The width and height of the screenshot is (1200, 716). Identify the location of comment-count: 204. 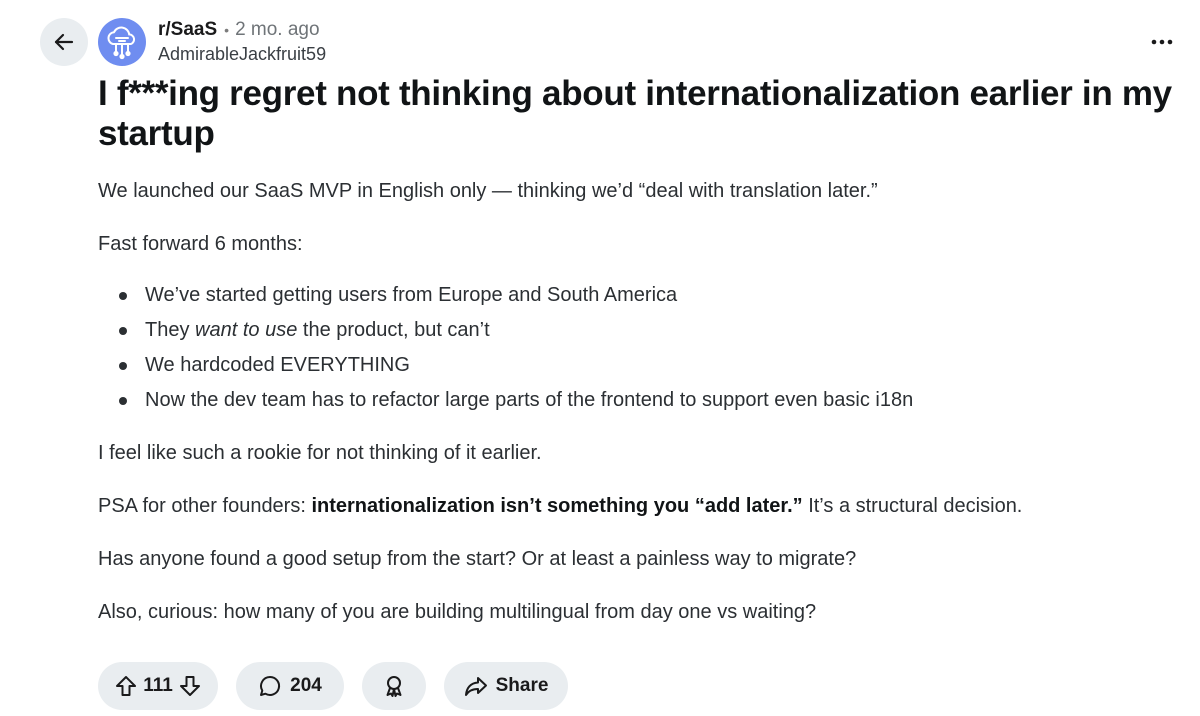
(306, 685).